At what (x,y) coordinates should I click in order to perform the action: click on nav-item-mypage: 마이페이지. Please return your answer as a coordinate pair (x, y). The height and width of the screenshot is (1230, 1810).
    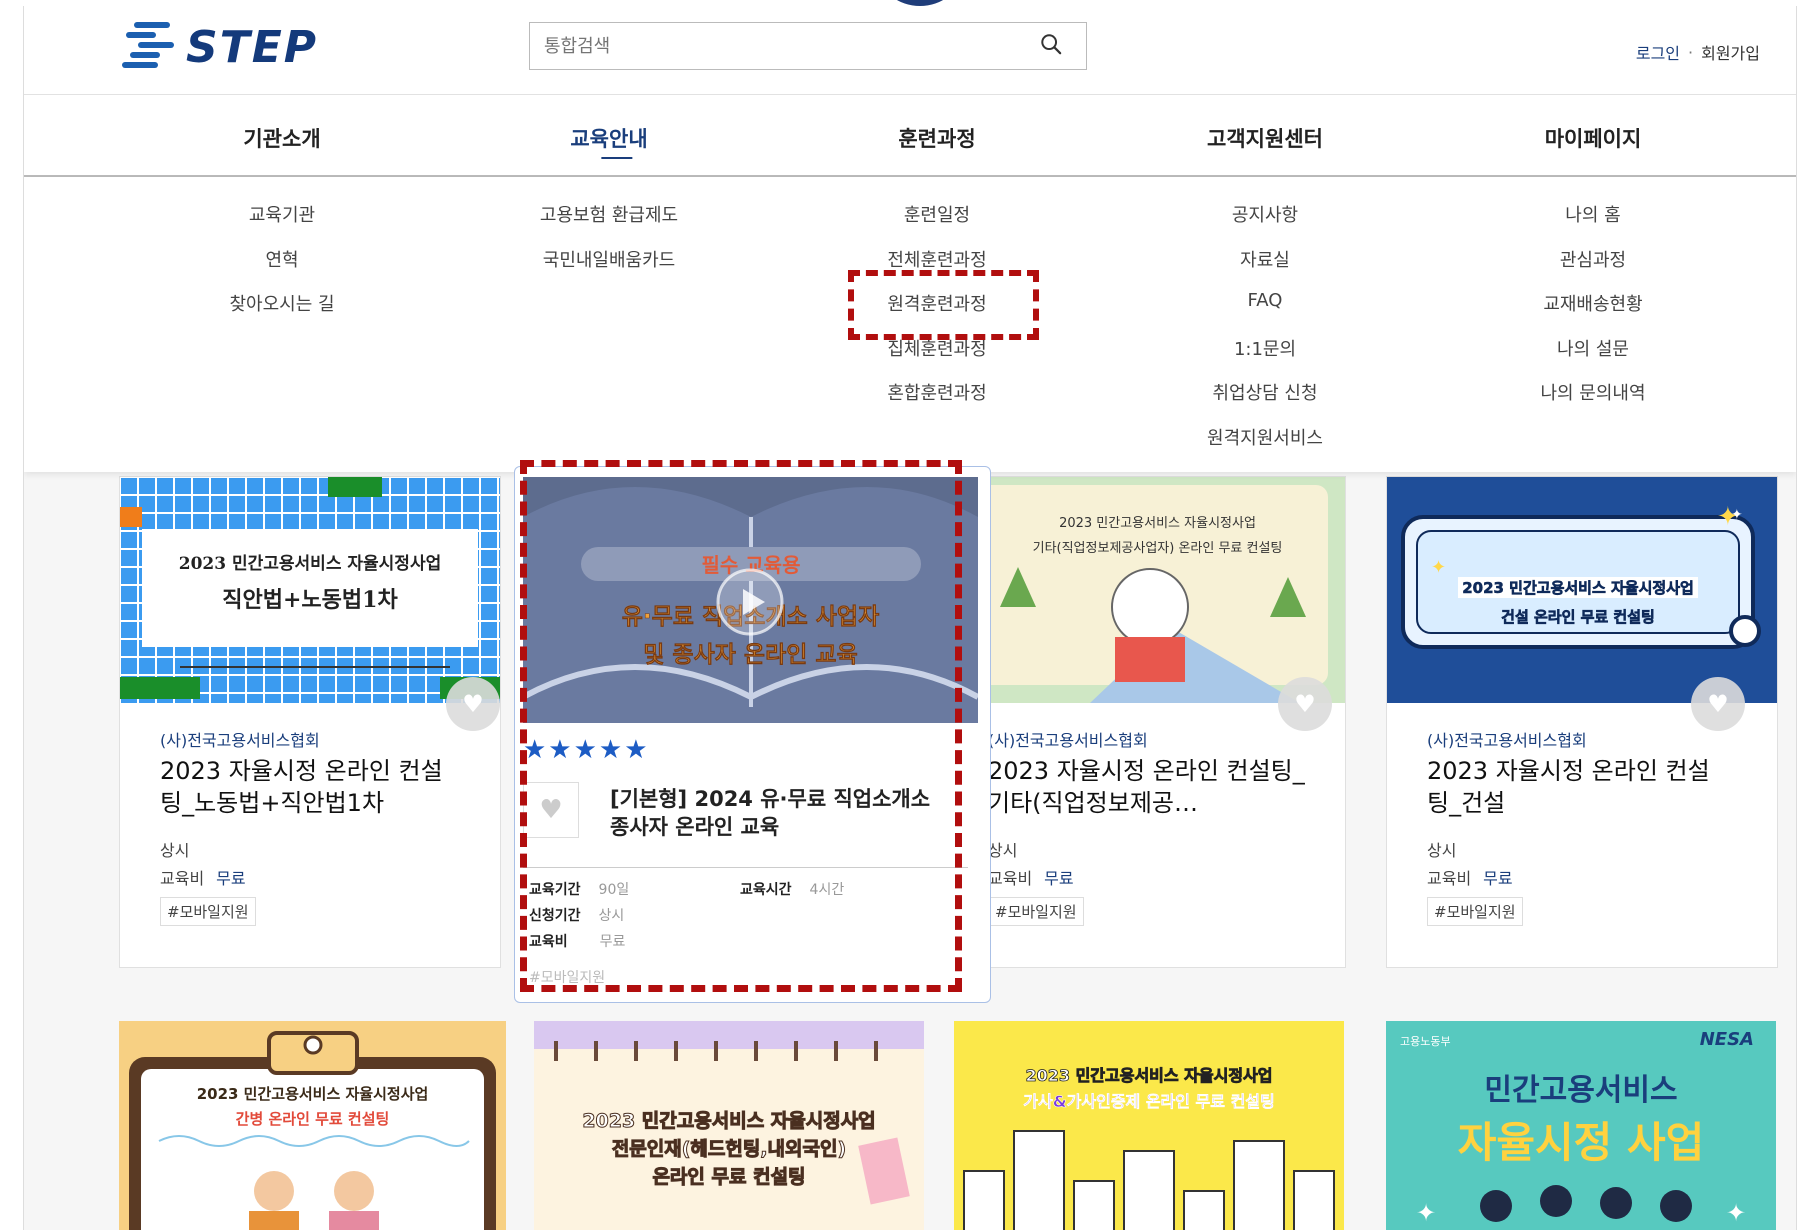
    Looking at the image, I should click on (1593, 138).